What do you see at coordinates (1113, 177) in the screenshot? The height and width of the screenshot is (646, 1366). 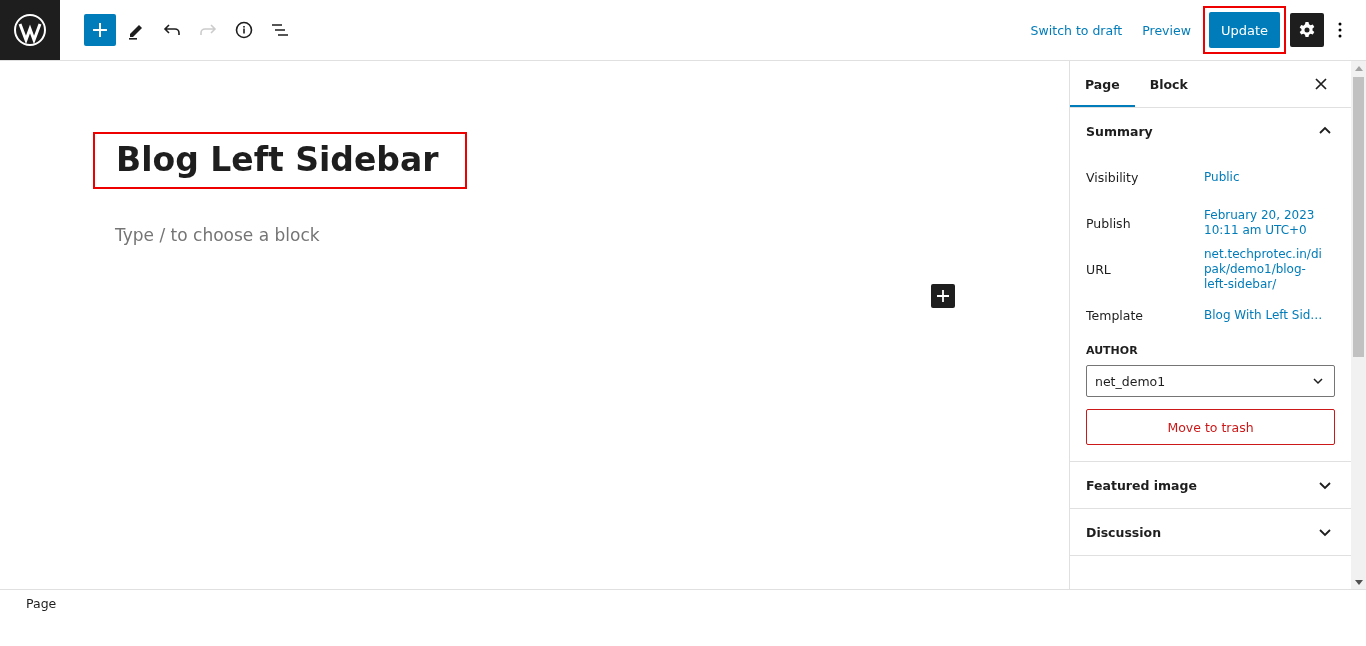 I see `field-label: Visibility` at bounding box center [1113, 177].